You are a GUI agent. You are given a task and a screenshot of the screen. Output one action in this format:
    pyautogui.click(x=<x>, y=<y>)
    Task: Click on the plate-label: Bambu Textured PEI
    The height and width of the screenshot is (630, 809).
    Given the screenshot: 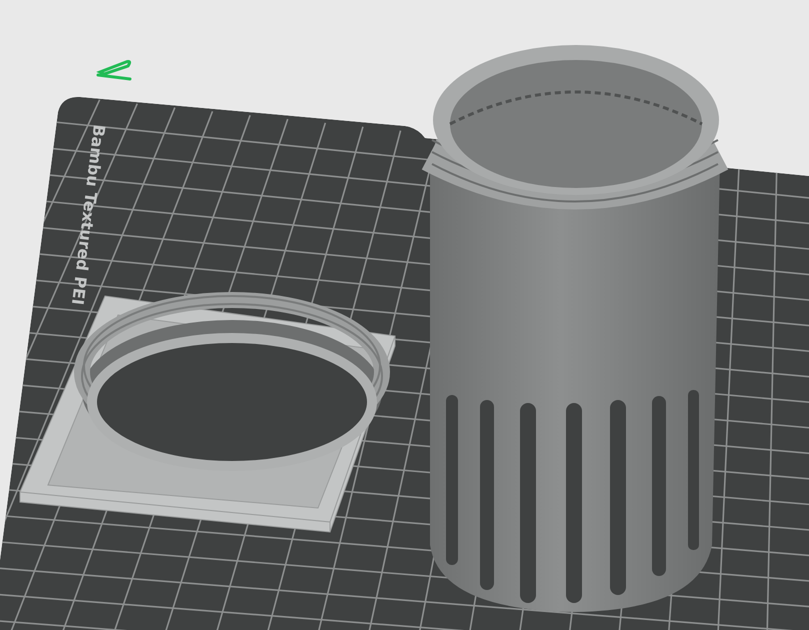 What is the action you would take?
    pyautogui.click(x=88, y=215)
    